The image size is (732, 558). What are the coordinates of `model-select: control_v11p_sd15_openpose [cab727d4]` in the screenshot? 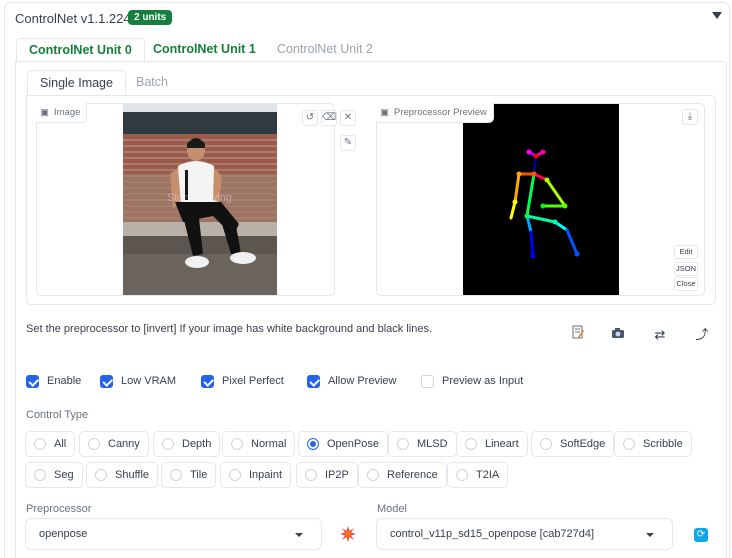 It's located at (524, 534).